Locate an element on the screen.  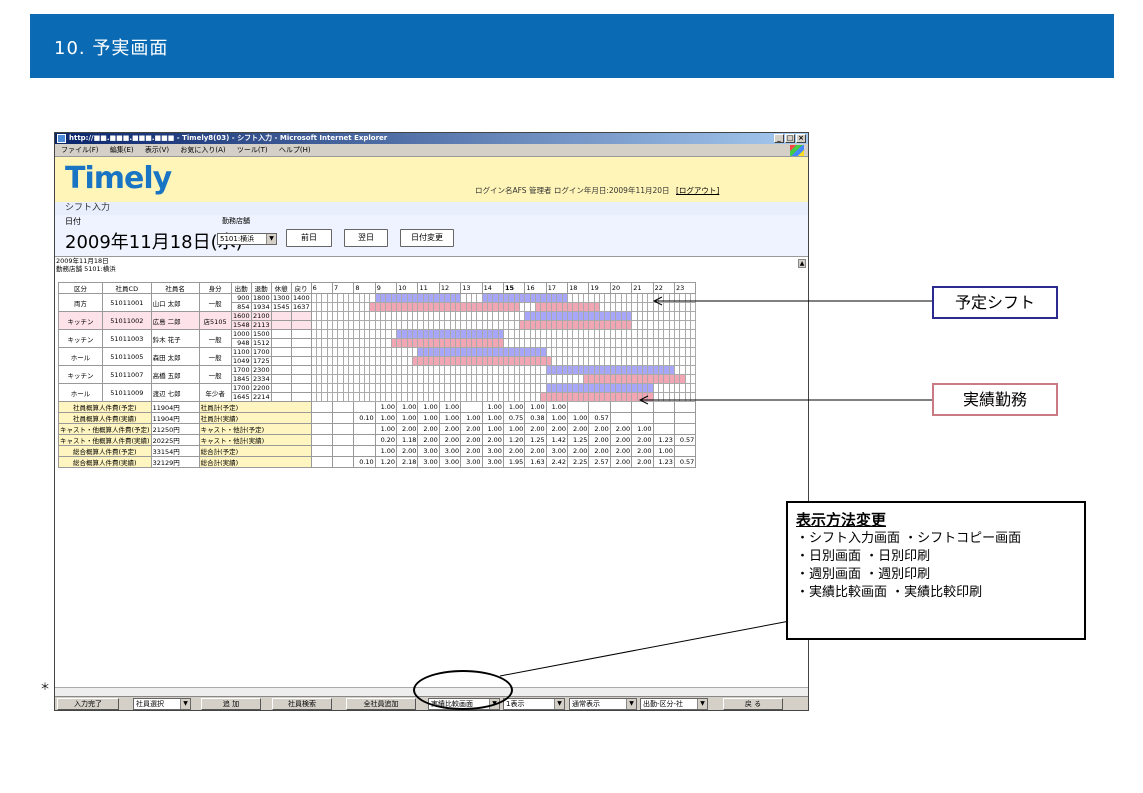
time-cell: 1600 is located at coordinates (241, 316).